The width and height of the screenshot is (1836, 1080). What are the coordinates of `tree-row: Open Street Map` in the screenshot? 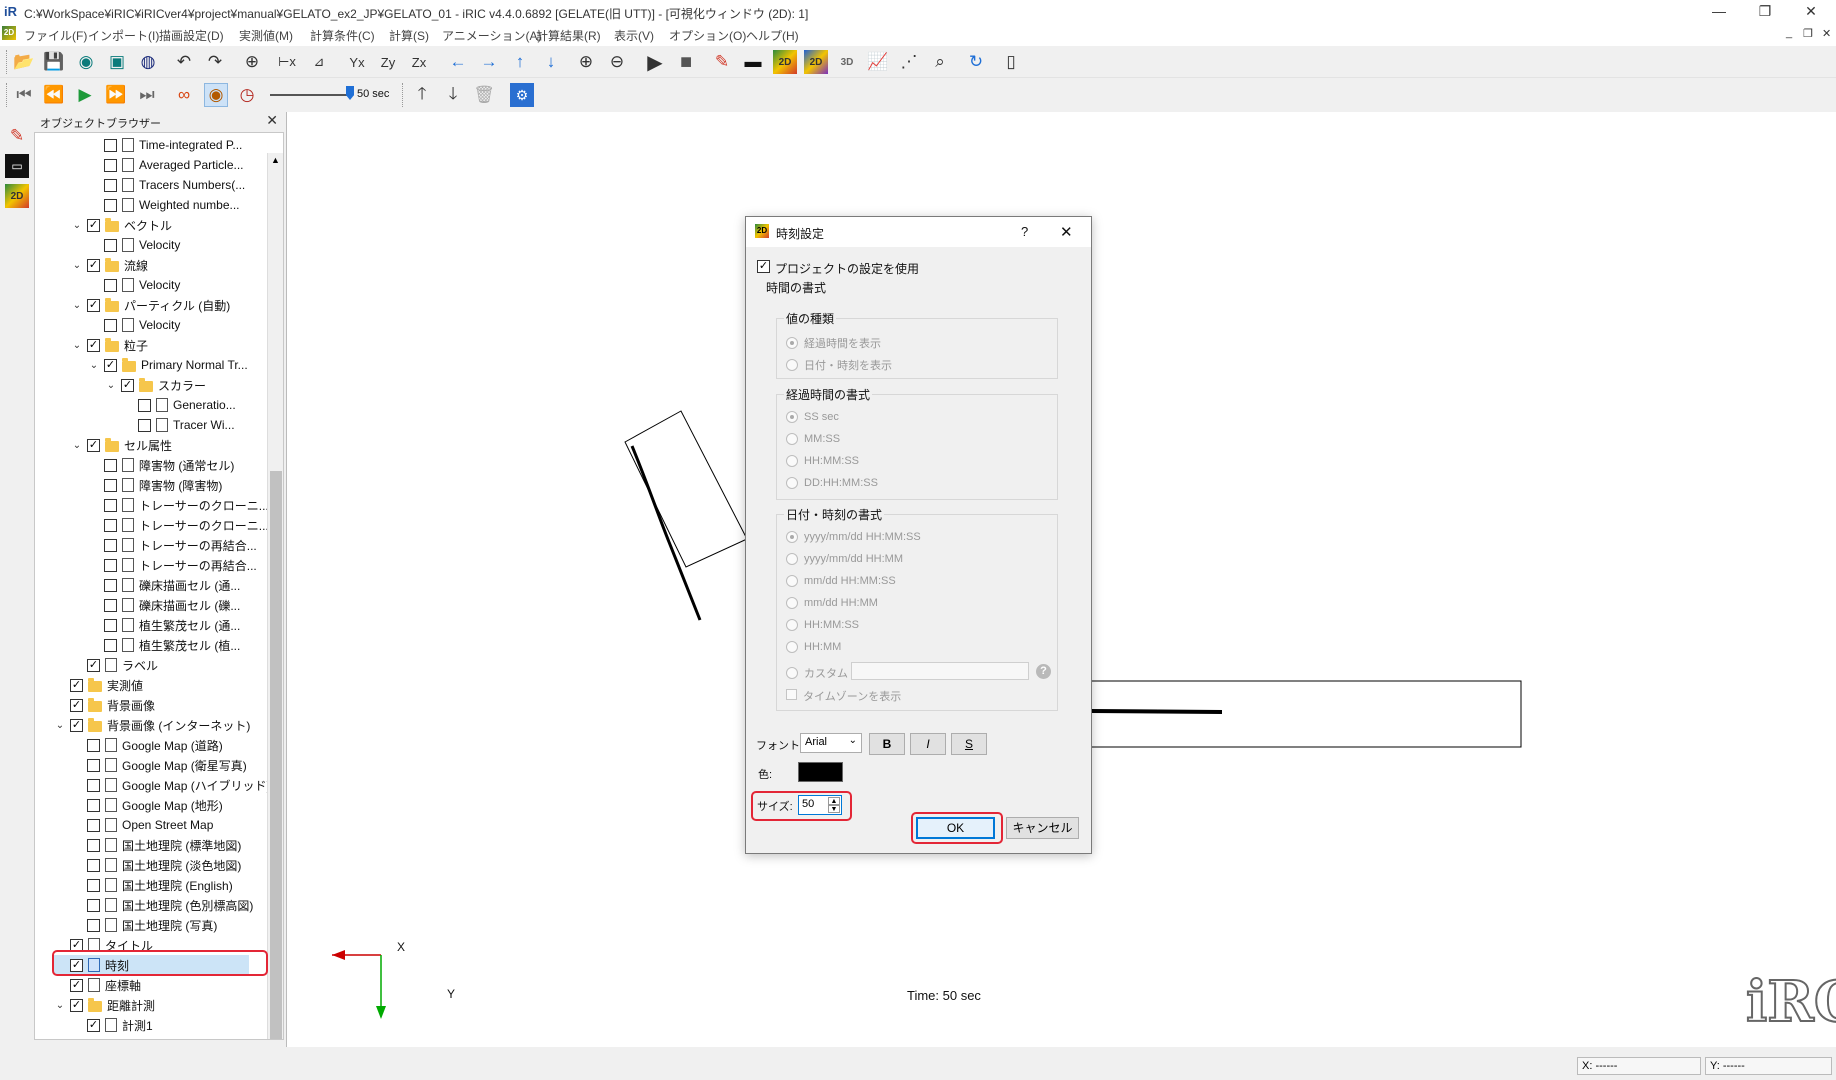 It's located at (142, 825).